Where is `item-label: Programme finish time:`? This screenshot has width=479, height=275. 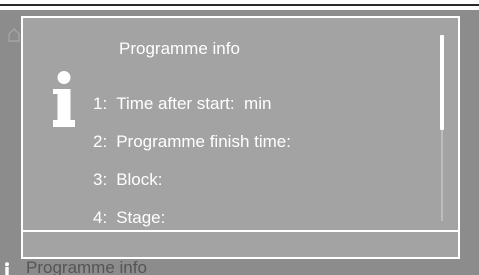
item-label: Programme finish time: is located at coordinates (203, 141).